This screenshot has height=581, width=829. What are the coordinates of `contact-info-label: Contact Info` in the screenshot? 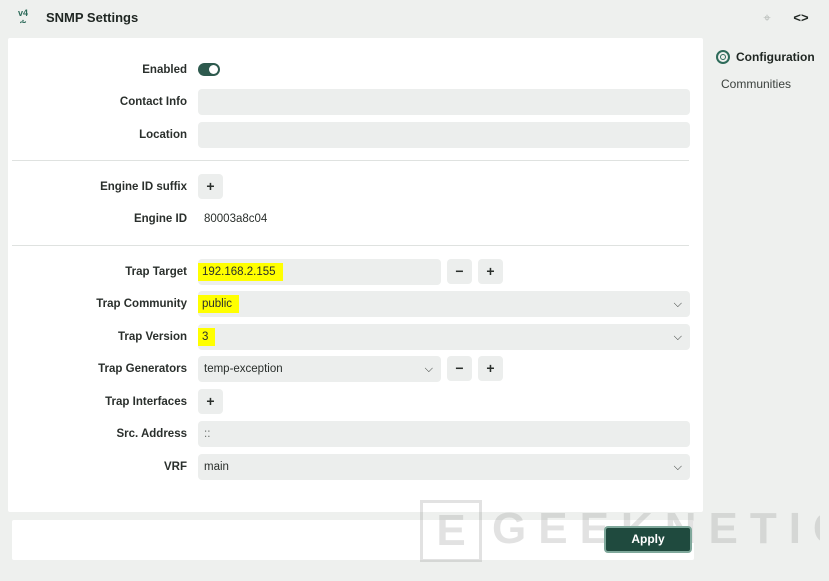 It's located at (153, 102).